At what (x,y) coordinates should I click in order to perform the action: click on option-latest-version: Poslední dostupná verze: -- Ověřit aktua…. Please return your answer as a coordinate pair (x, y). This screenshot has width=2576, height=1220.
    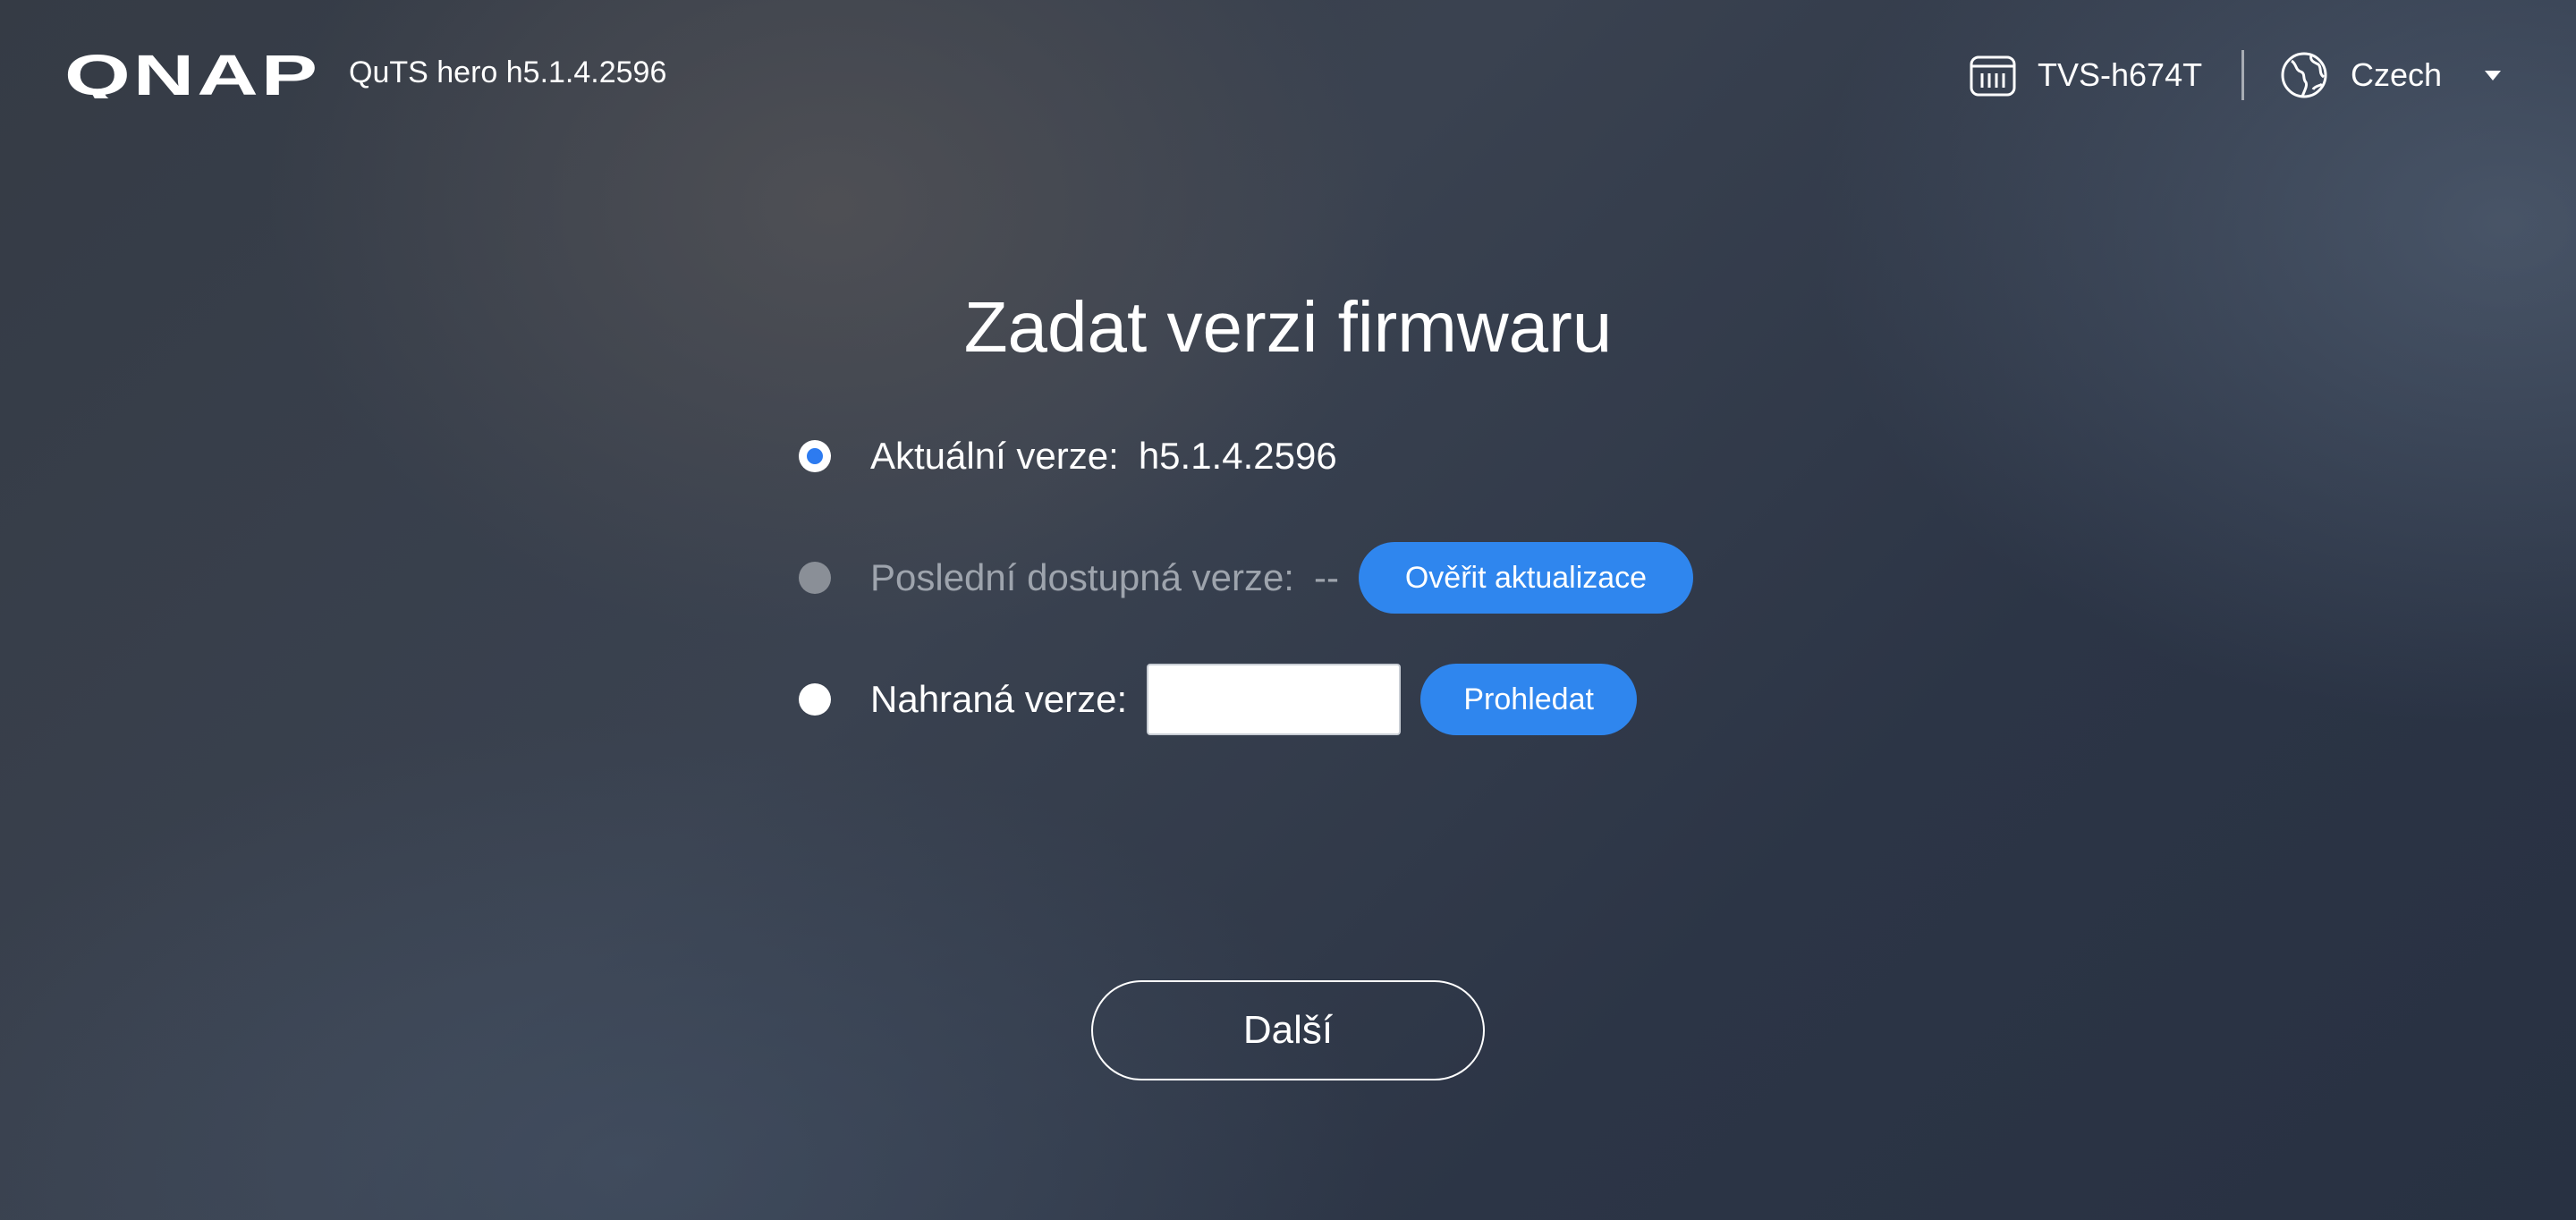
    Looking at the image, I should click on (1246, 578).